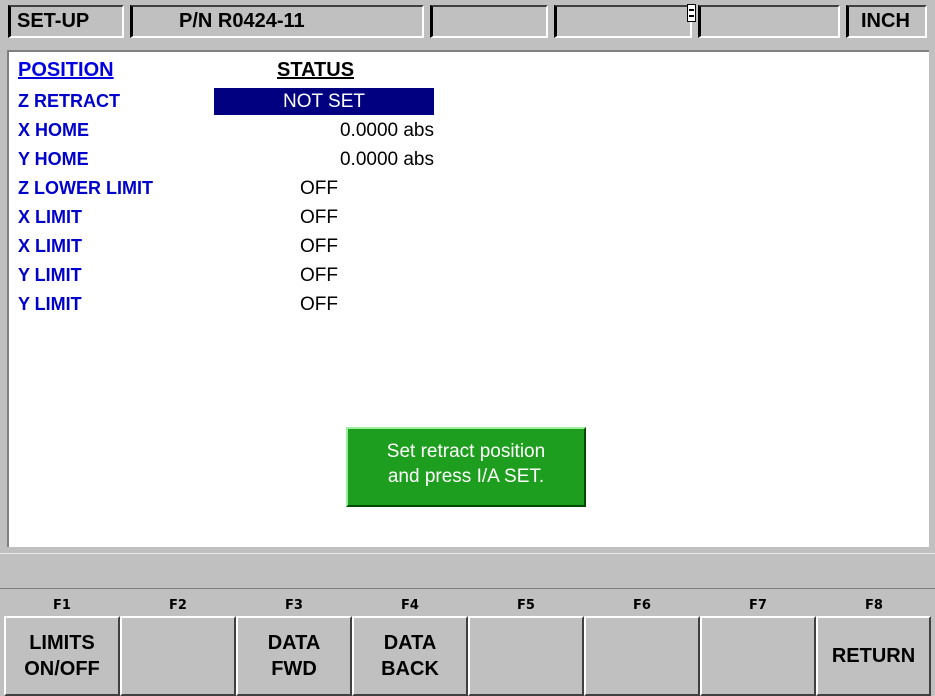 This screenshot has width=935, height=696. I want to click on top-status-bar: SET-UP P/N R0424-11 INCH, so click(467, 22).